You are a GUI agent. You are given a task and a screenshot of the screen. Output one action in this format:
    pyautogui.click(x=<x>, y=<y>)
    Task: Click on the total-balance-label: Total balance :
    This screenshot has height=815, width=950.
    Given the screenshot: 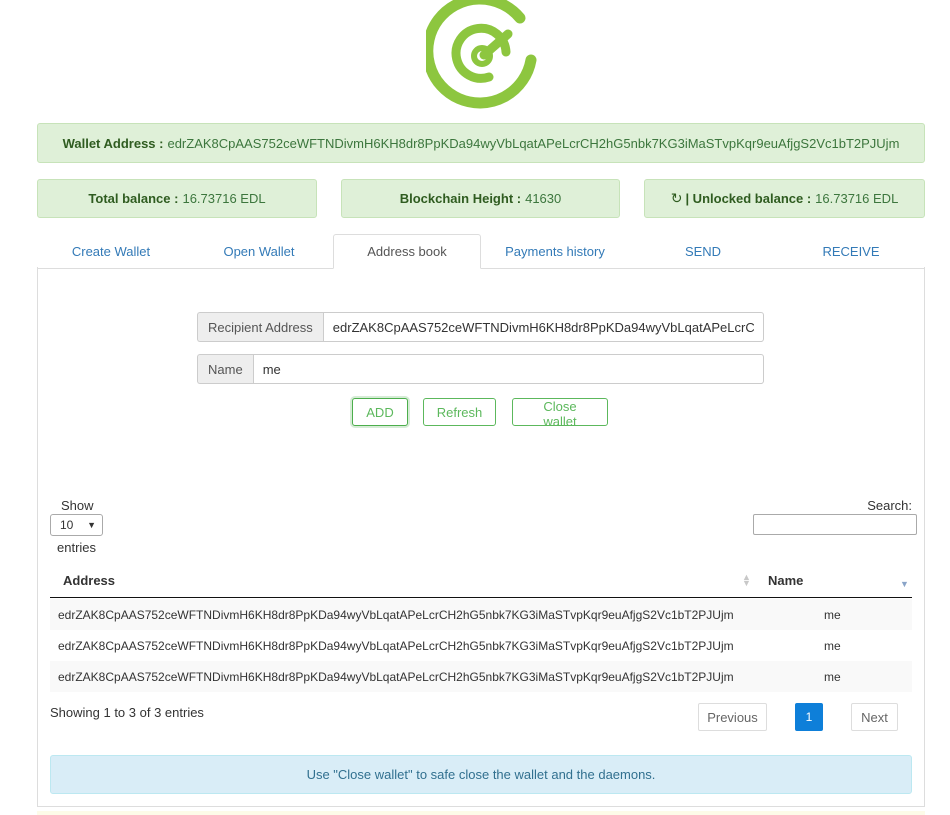 What is the action you would take?
    pyautogui.click(x=133, y=198)
    